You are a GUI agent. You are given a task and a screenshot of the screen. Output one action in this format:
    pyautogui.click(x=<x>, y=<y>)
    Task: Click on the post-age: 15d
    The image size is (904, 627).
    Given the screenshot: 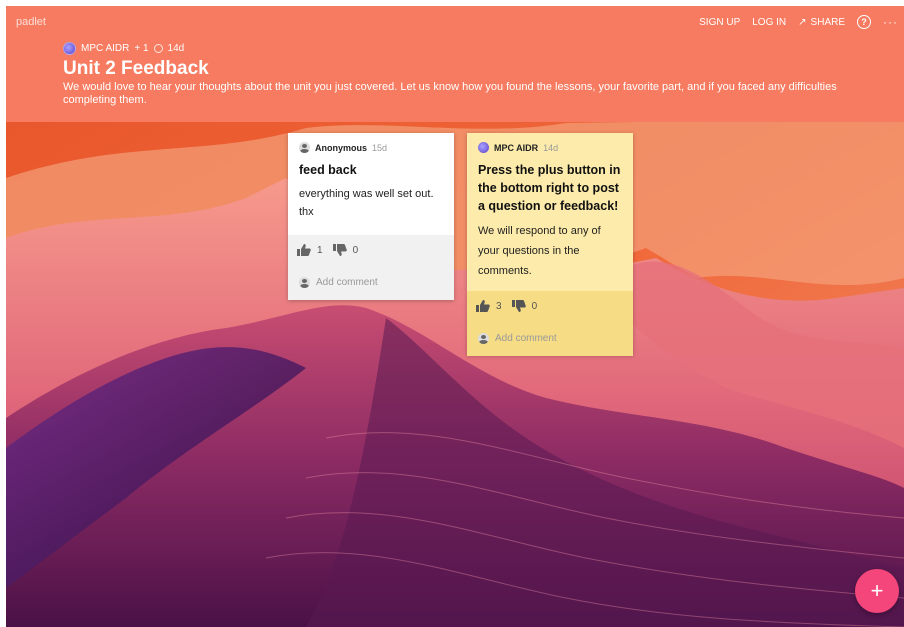 What is the action you would take?
    pyautogui.click(x=380, y=147)
    